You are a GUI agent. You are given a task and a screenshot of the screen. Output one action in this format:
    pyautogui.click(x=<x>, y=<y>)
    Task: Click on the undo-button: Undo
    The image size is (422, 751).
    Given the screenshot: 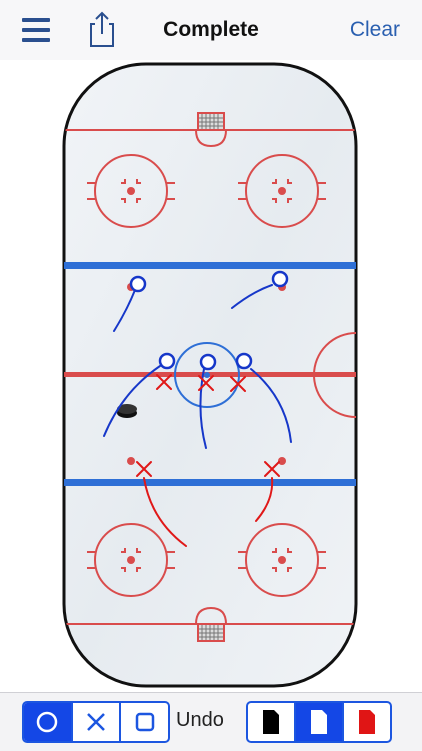 What is the action you would take?
    pyautogui.click(x=200, y=720)
    